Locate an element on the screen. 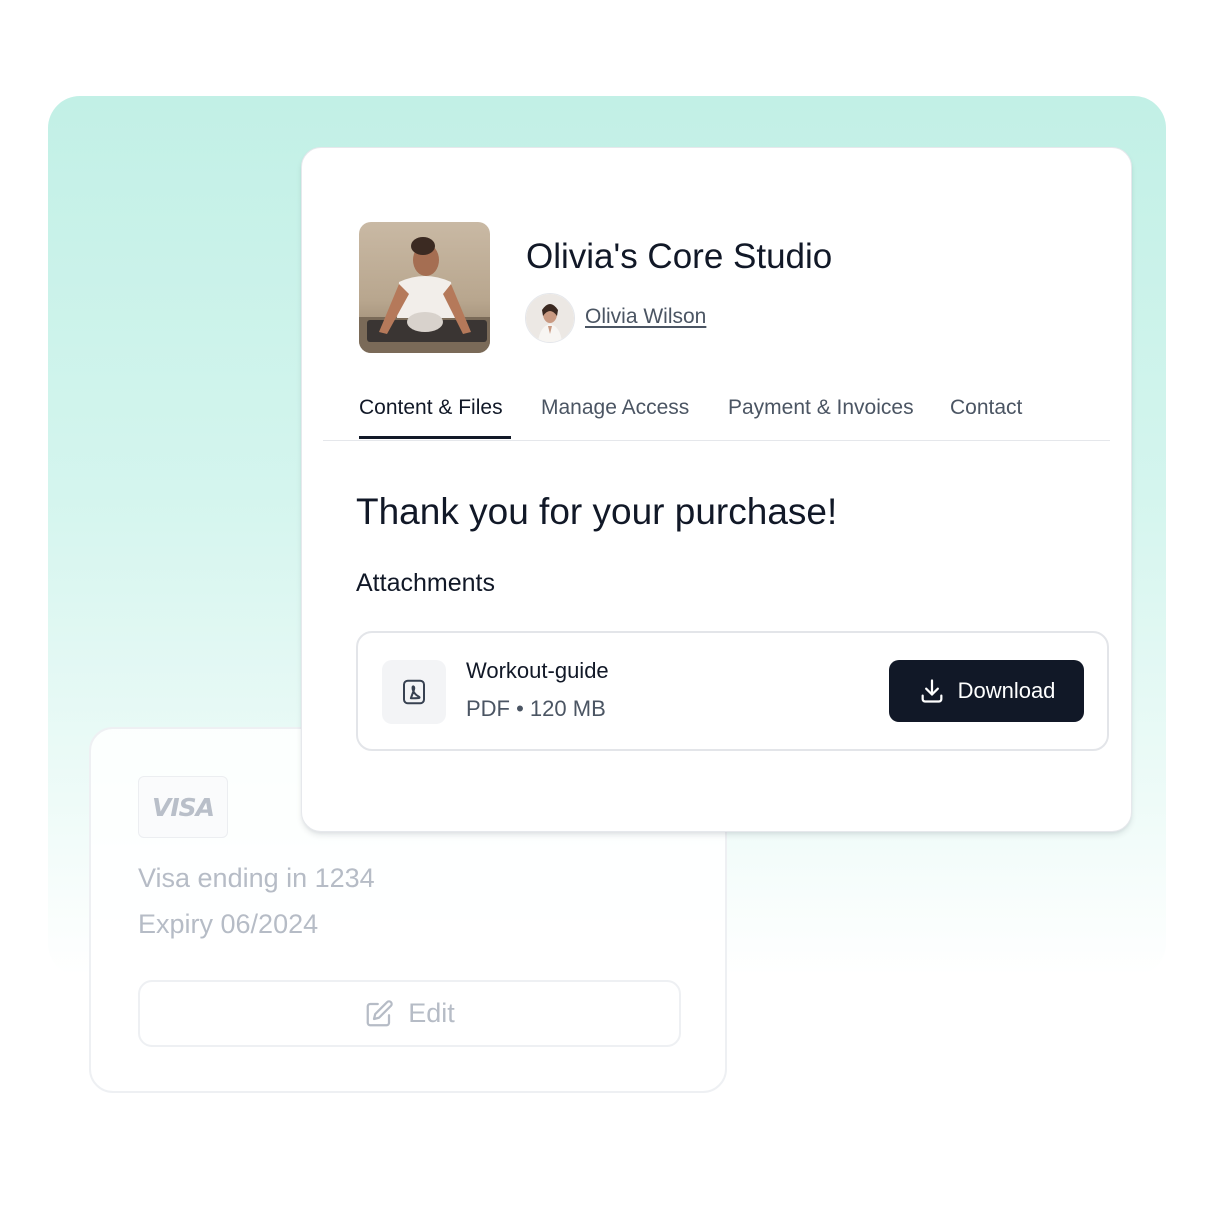  download-icon is located at coordinates (932, 691).